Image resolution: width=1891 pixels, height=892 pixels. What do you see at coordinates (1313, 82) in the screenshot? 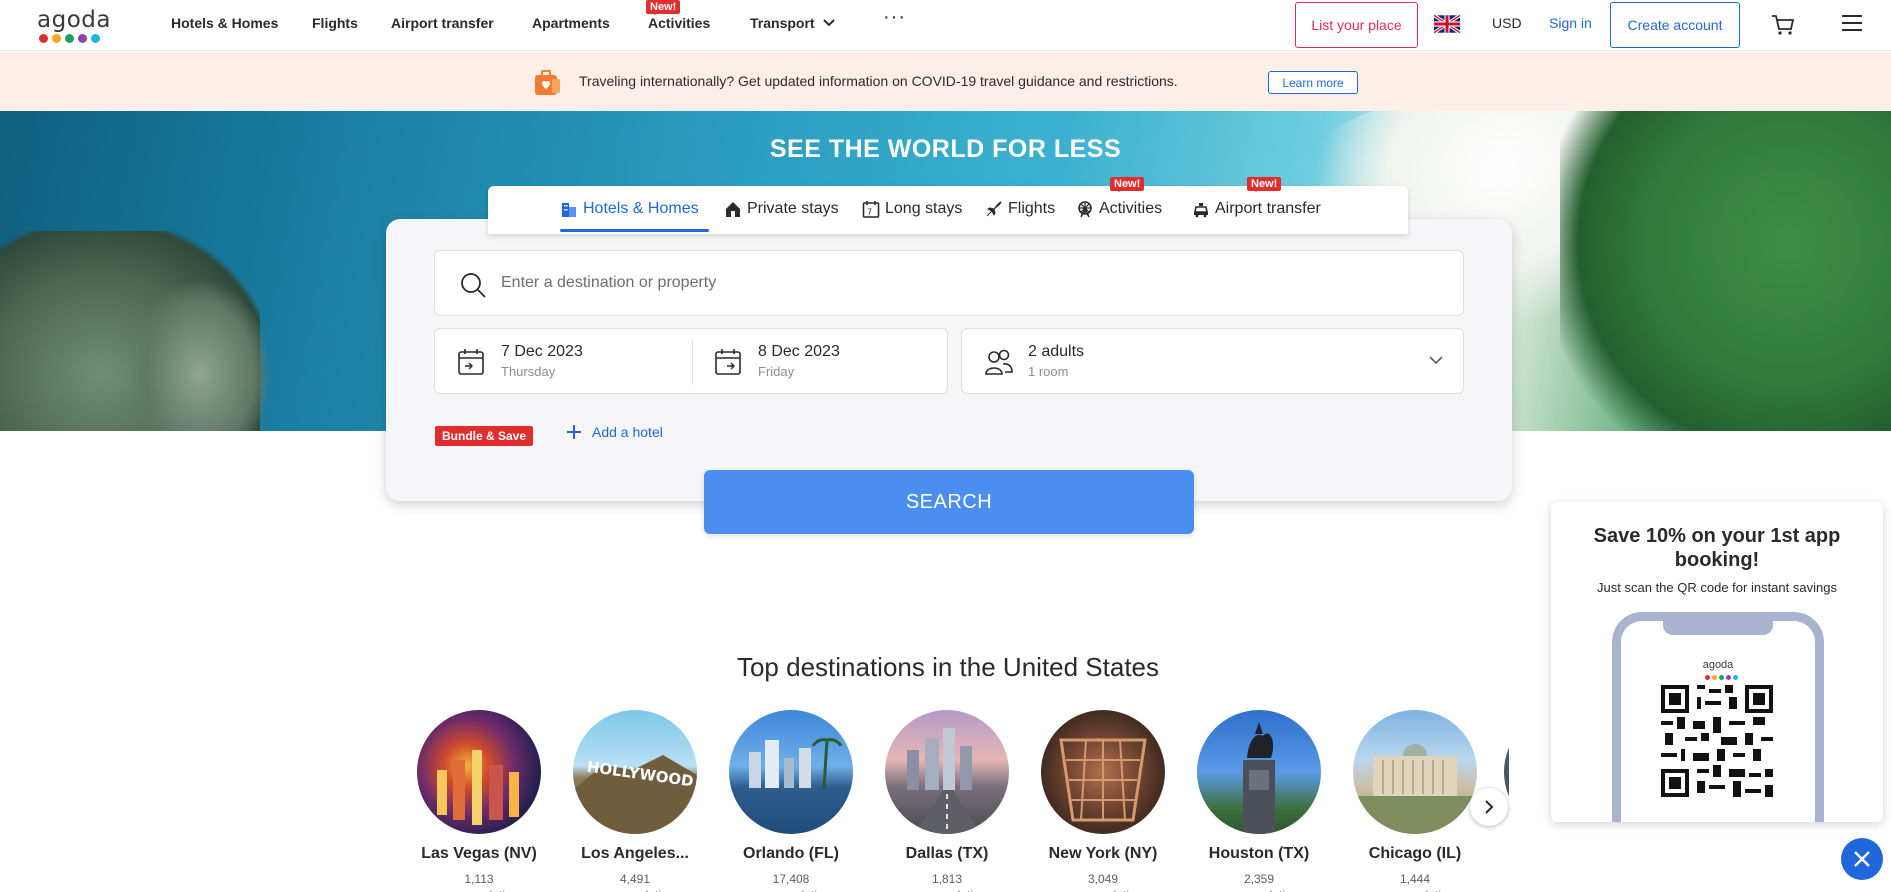
I see `learn-more-button: Learn more` at bounding box center [1313, 82].